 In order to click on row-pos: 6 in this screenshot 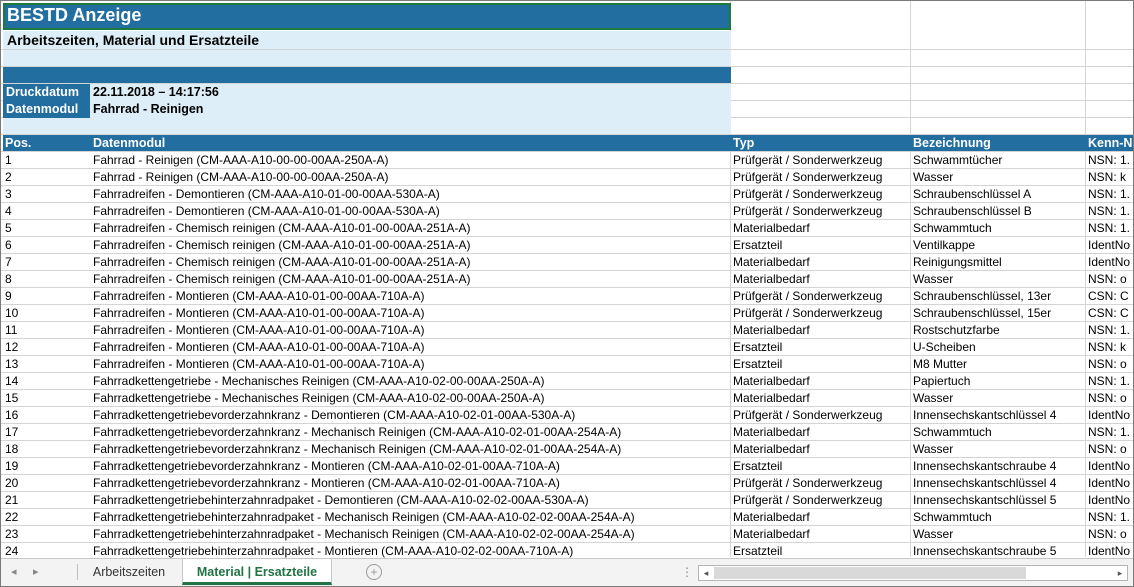, I will do `click(48, 245)`.